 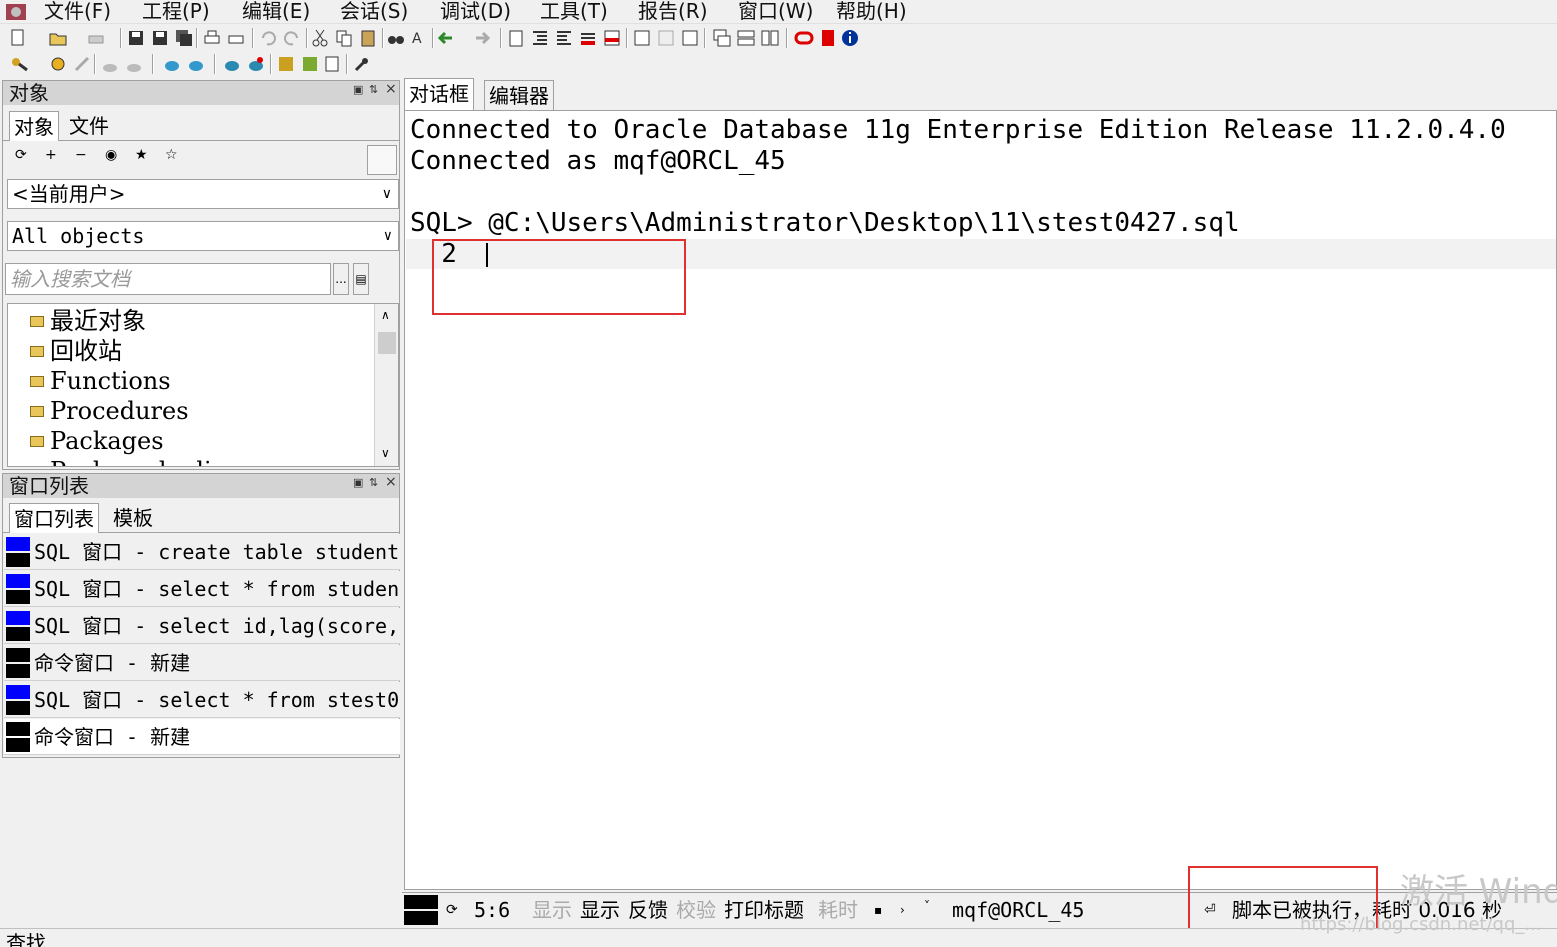 I want to click on window-list-item: 命令窗口 - 新建, so click(x=202, y=663).